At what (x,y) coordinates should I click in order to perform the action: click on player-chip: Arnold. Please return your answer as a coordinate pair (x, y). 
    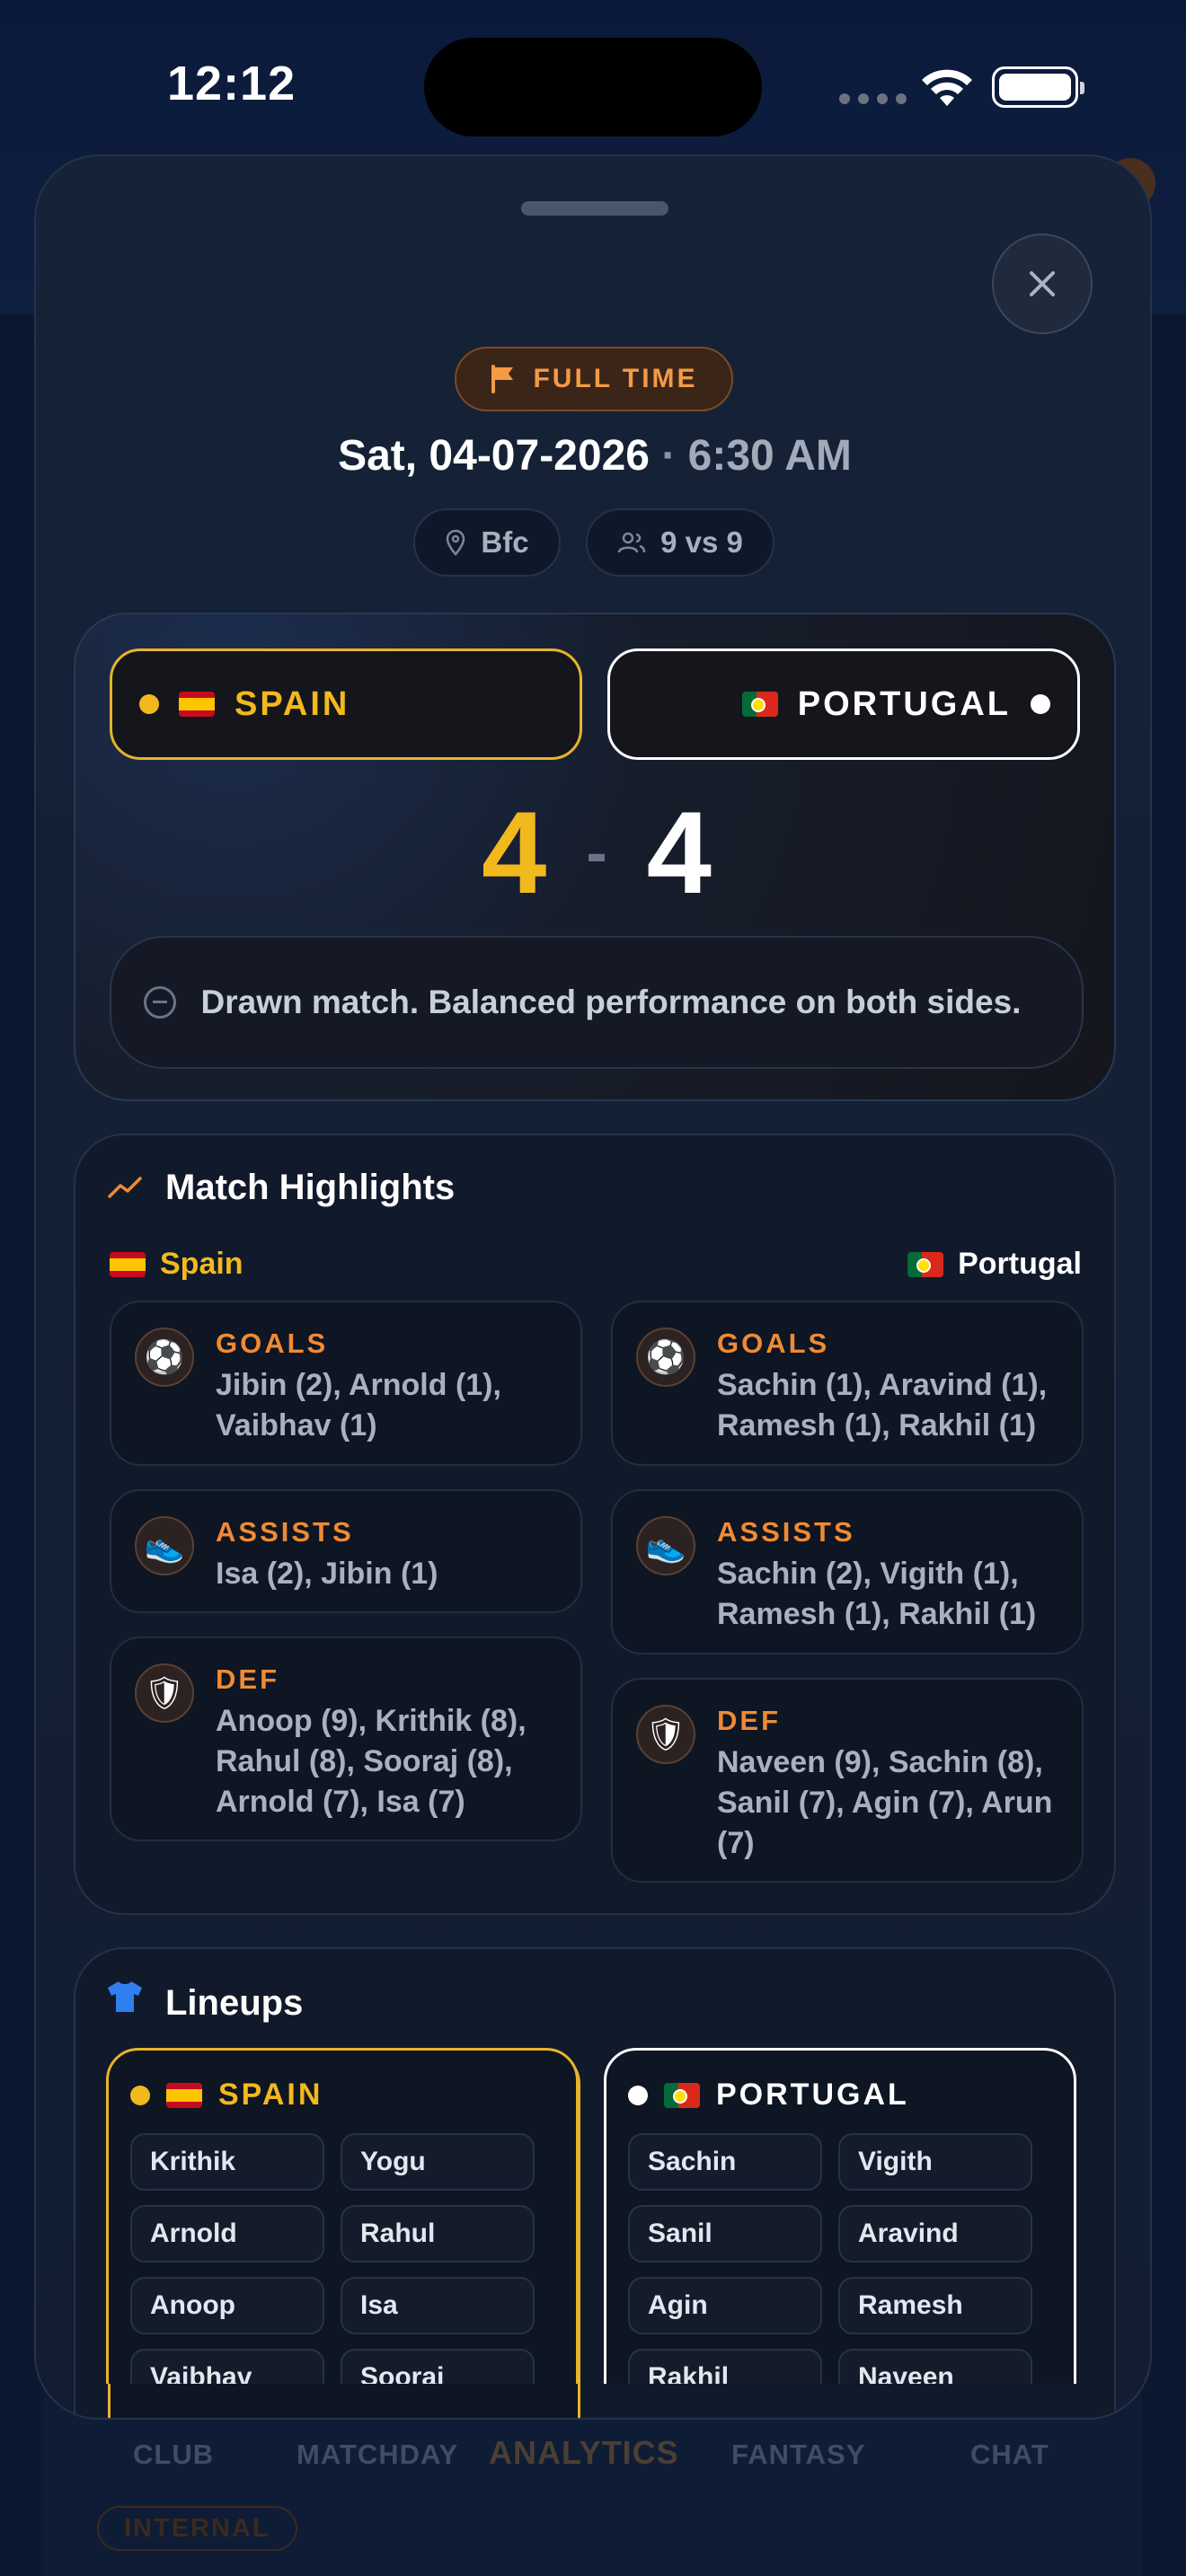
    Looking at the image, I should click on (227, 2234).